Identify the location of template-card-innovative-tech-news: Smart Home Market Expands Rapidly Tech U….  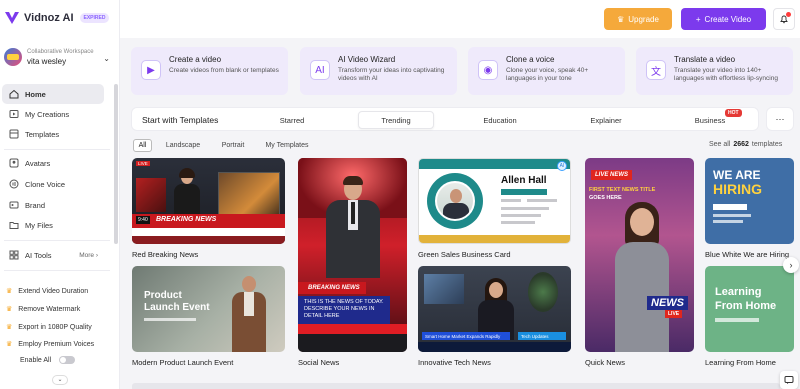
(494, 309).